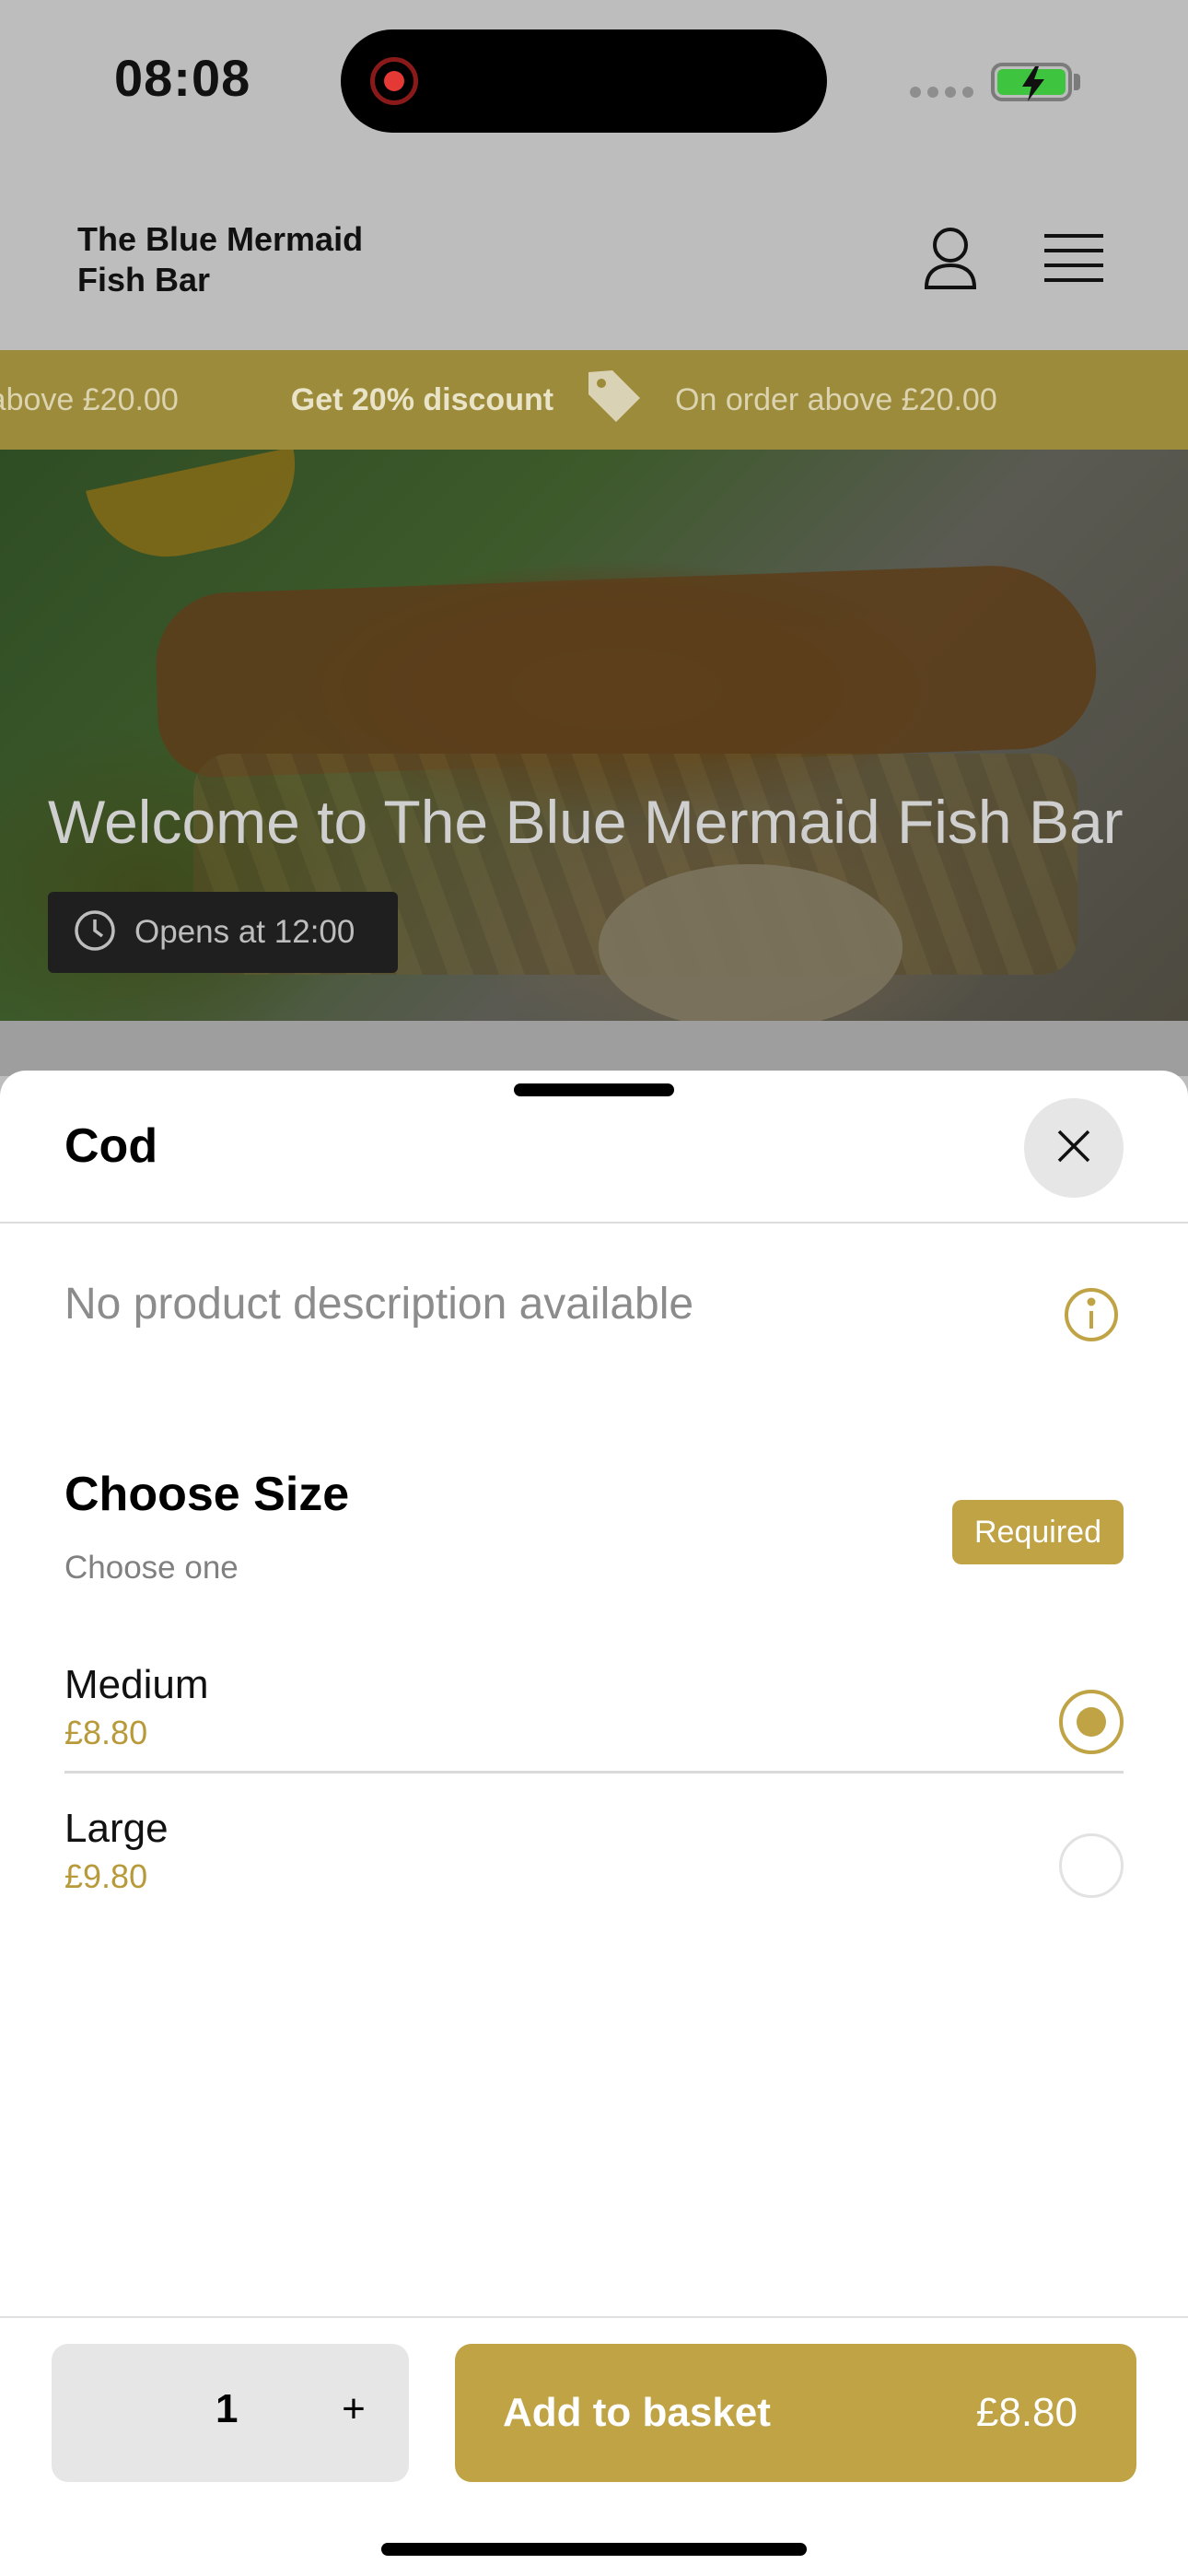  Describe the element at coordinates (394, 81) in the screenshot. I see `recording-indicator-icon` at that location.